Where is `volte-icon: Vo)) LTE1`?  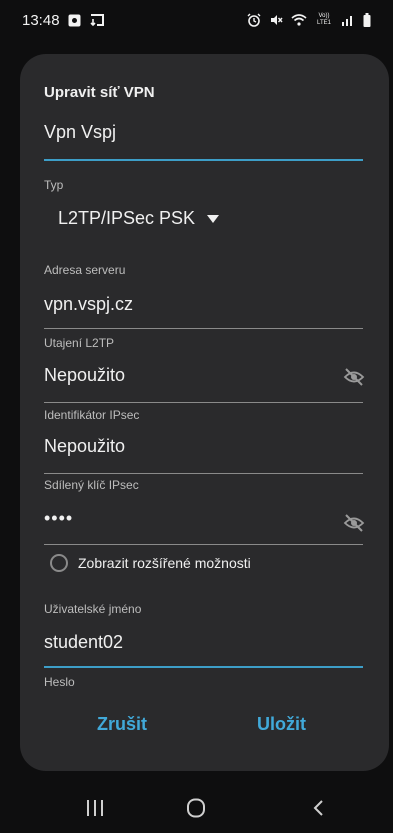 volte-icon: Vo)) LTE1 is located at coordinates (324, 20).